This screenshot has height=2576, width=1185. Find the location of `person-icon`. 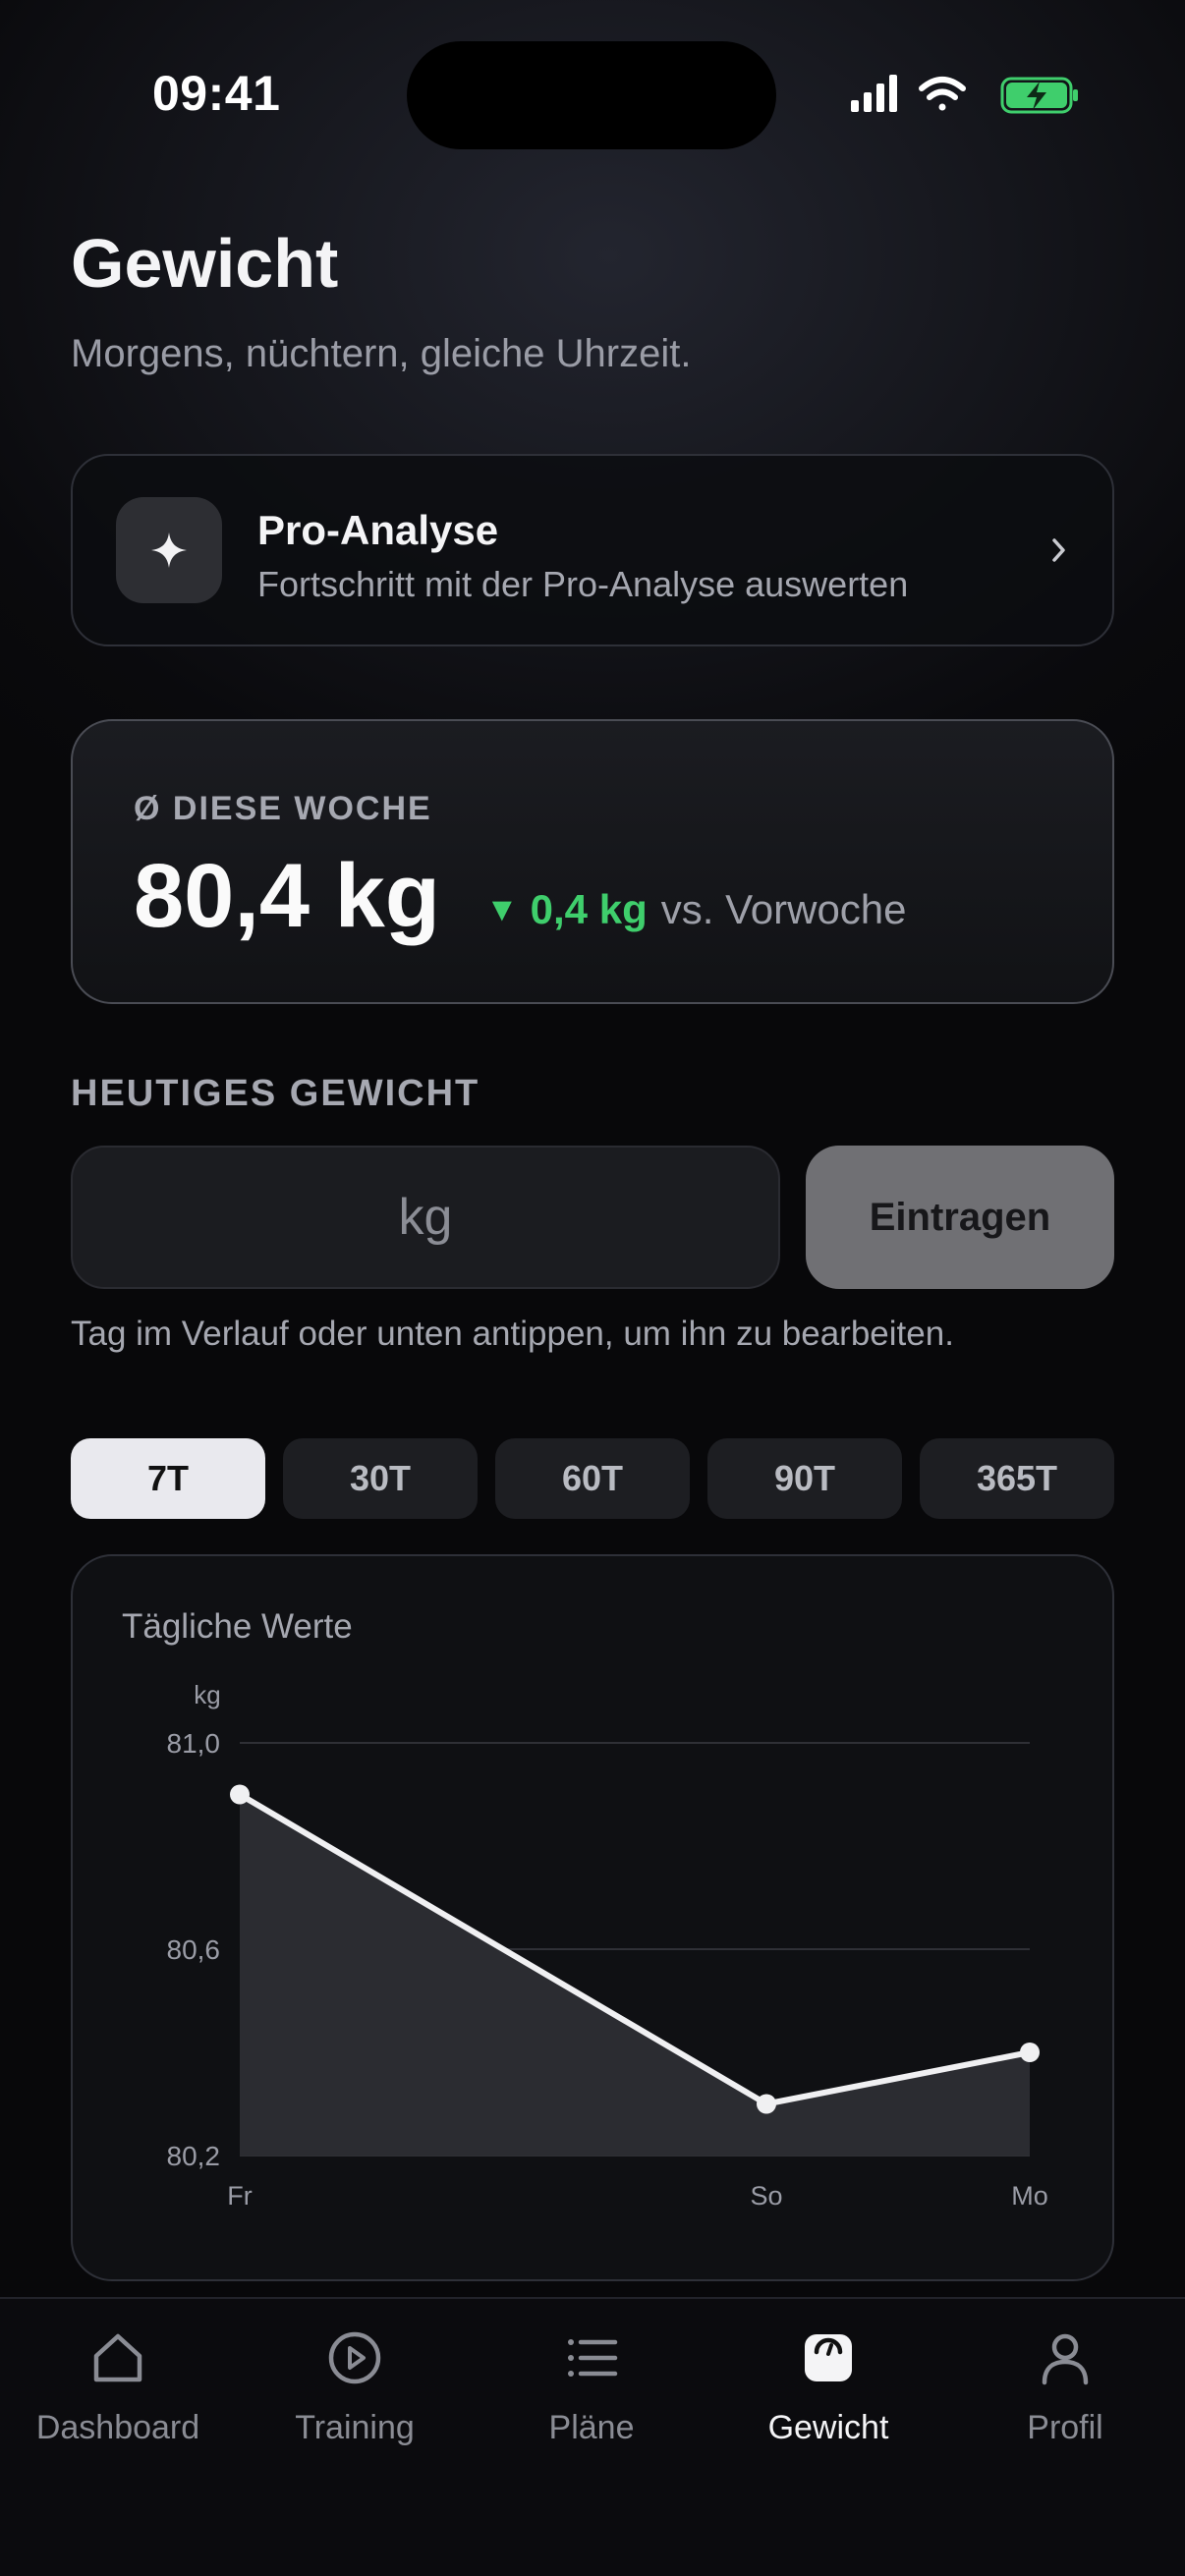

person-icon is located at coordinates (1065, 2359).